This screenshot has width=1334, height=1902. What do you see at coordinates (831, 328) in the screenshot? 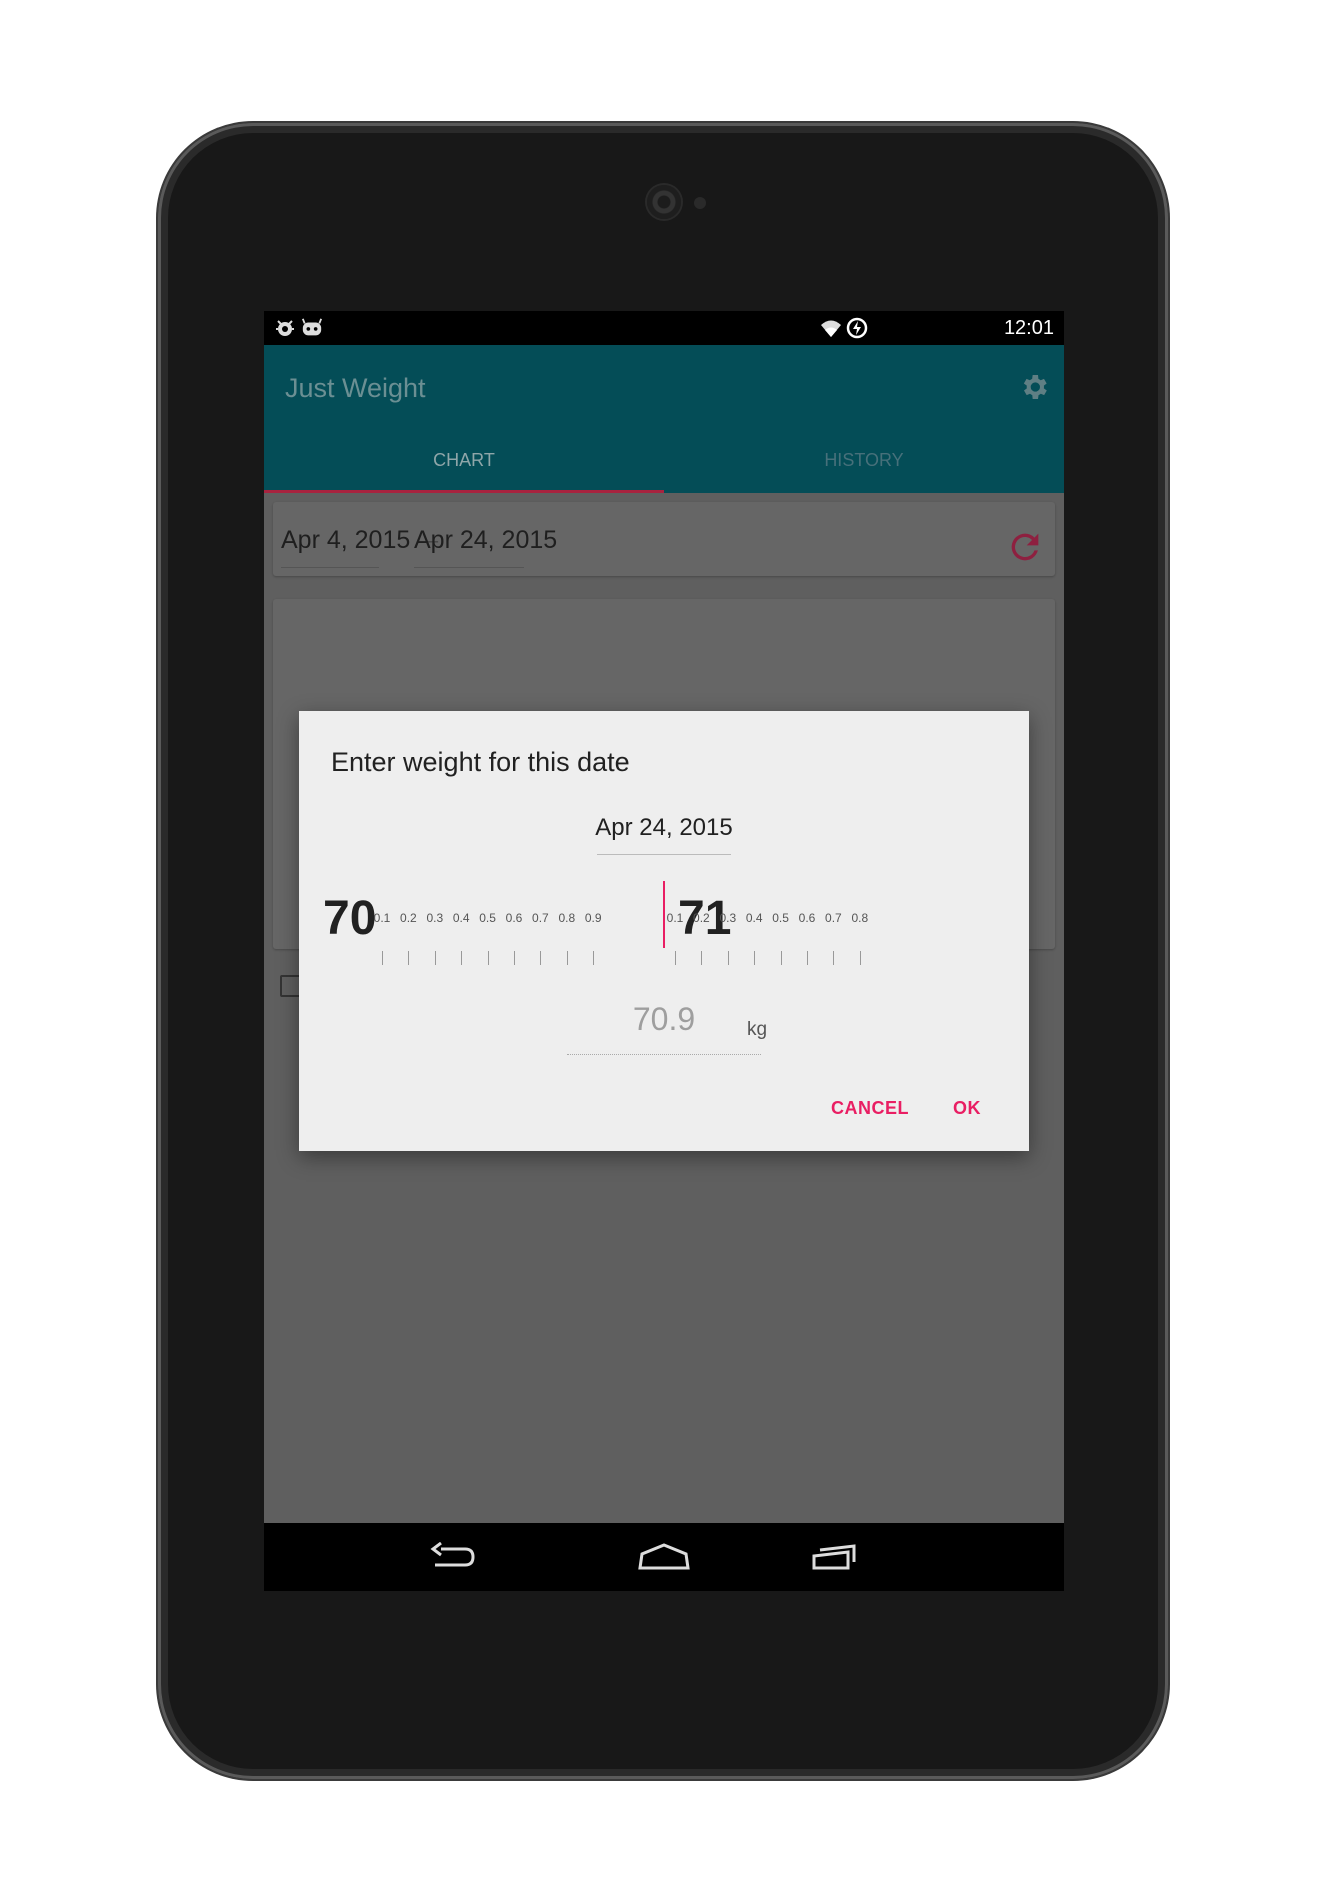
I see `wifi-icon` at bounding box center [831, 328].